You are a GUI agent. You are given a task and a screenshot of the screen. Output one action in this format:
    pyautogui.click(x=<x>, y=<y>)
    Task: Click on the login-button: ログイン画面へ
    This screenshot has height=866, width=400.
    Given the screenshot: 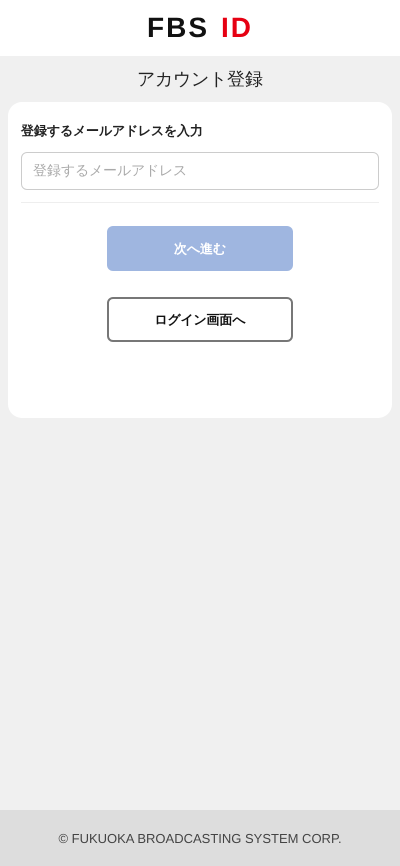 What is the action you would take?
    pyautogui.click(x=200, y=319)
    